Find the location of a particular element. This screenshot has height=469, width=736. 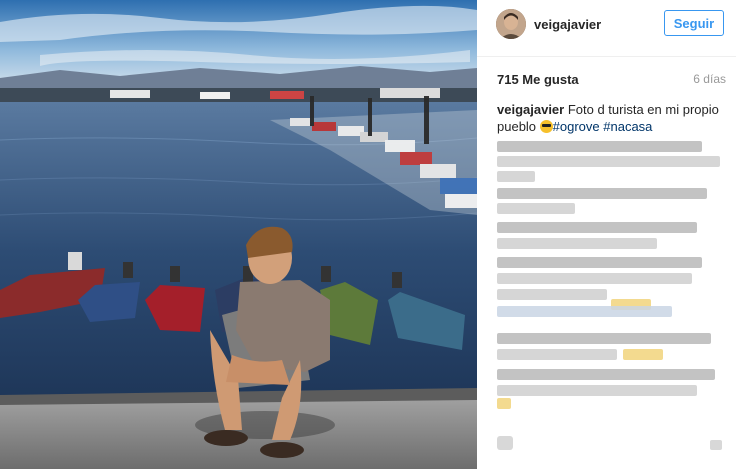

like-icon is located at coordinates (505, 443).